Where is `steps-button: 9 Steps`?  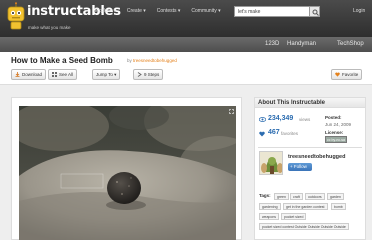 steps-button: 9 Steps is located at coordinates (148, 74).